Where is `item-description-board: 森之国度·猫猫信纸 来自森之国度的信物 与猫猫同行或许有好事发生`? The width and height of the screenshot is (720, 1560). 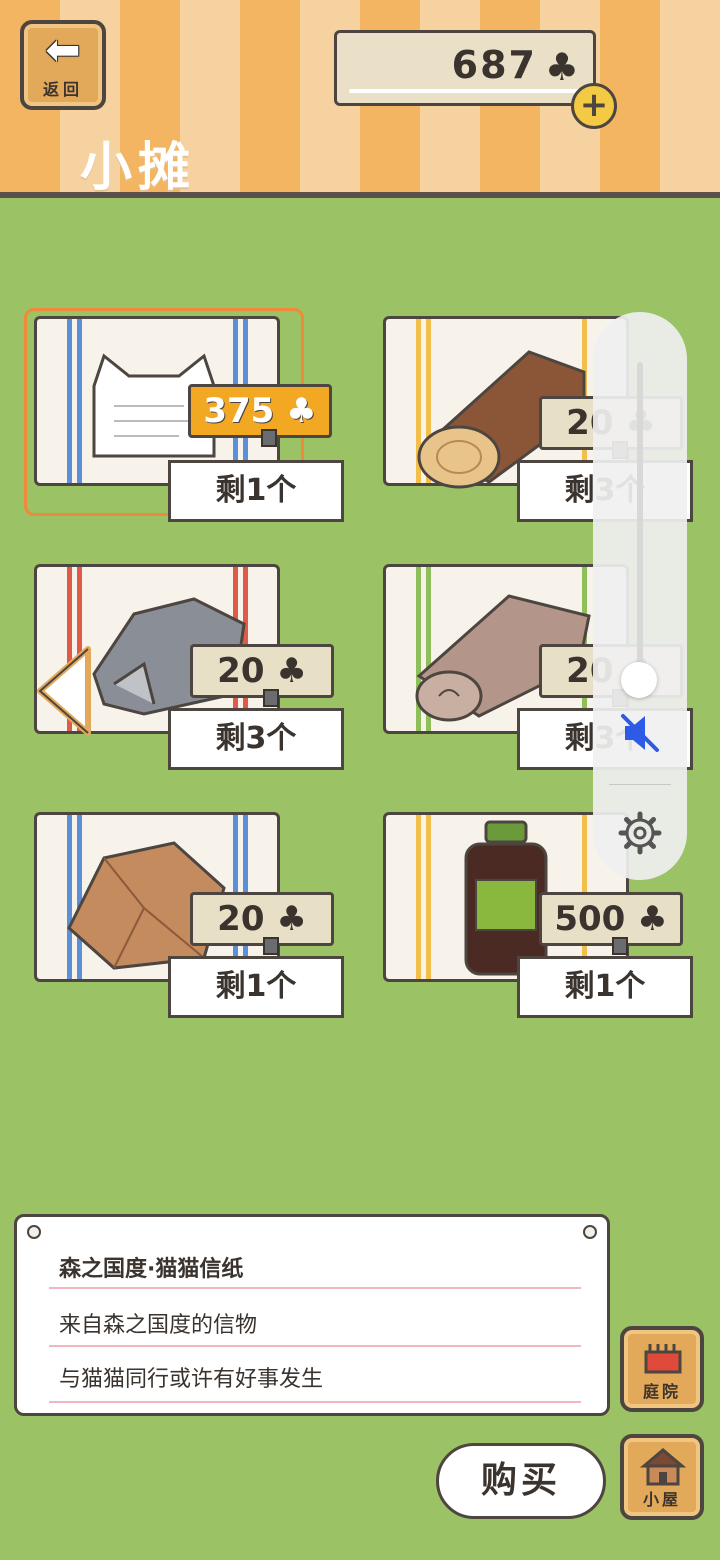
item-description-board: 森之国度·猫猫信纸 来自森之国度的信物 与猫猫同行或许有好事发生 is located at coordinates (312, 1315).